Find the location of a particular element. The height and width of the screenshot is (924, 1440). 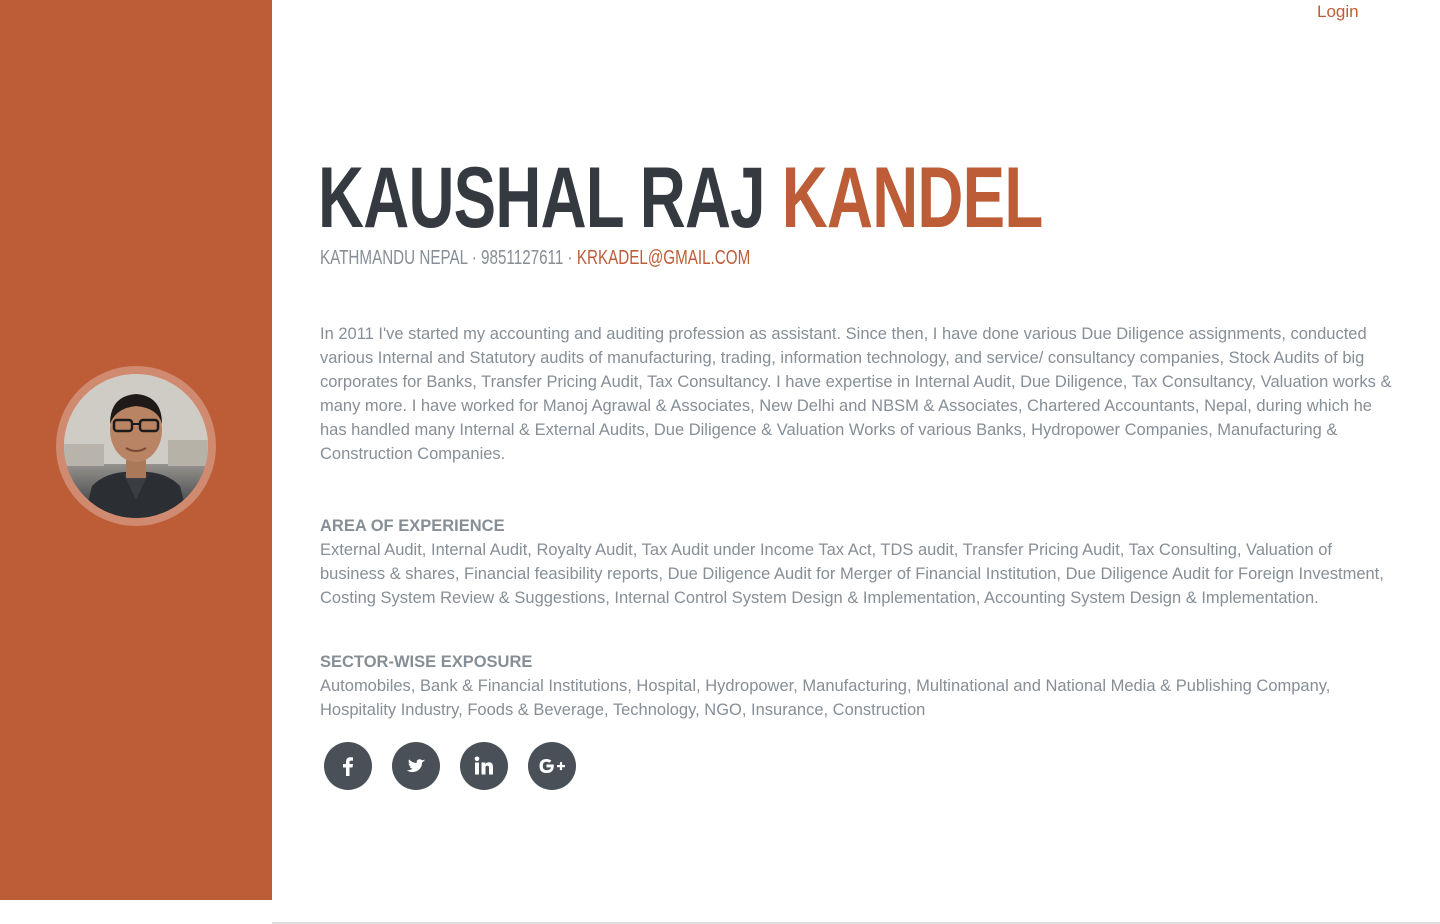

last-name: Kandel is located at coordinates (912, 198).